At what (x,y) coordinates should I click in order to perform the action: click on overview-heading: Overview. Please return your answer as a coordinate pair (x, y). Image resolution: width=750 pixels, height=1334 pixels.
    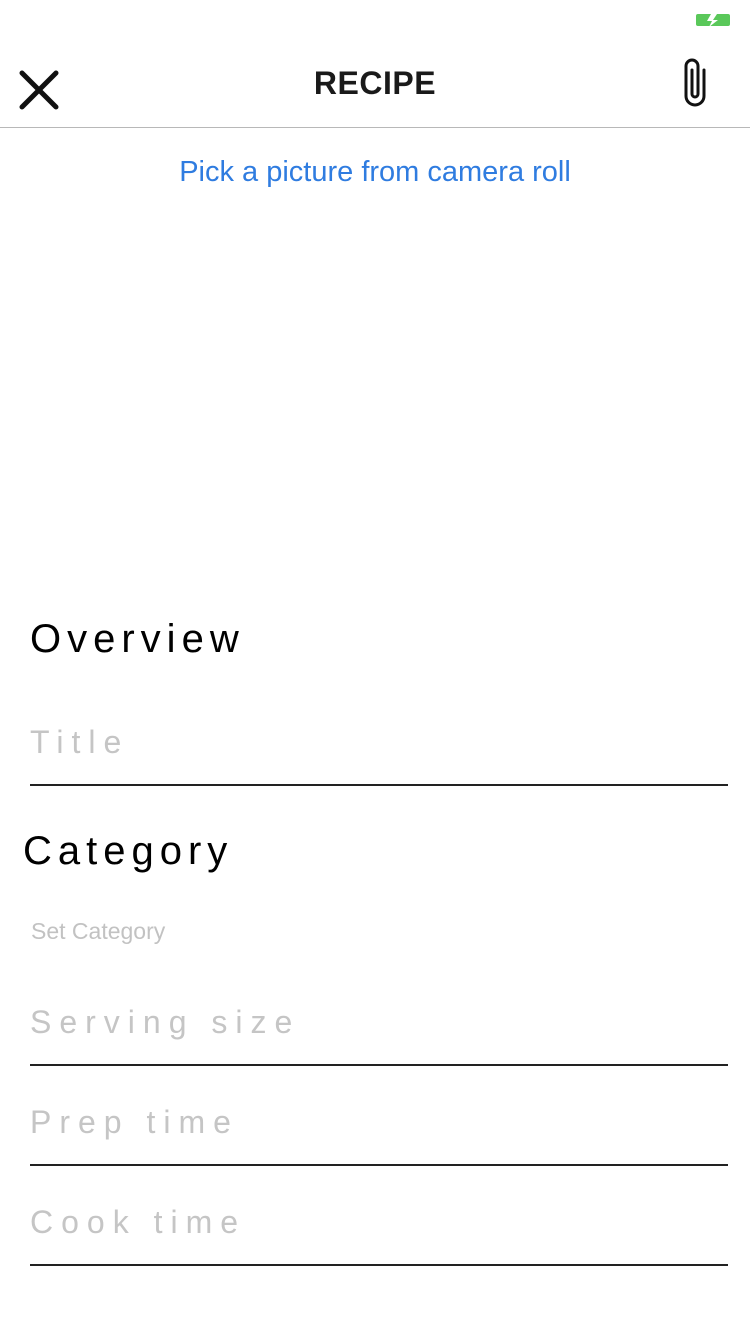
    Looking at the image, I should click on (137, 639).